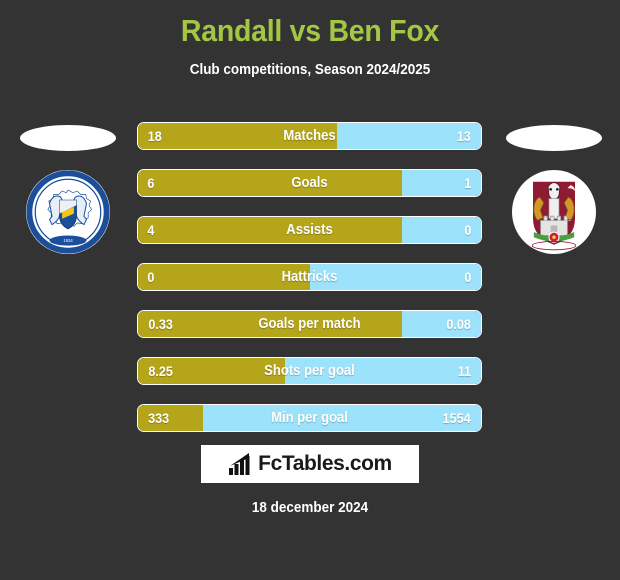 This screenshot has height=580, width=620. Describe the element at coordinates (310, 70) in the screenshot. I see `page-subtitle: Club competitions, Season 2024/2025` at that location.